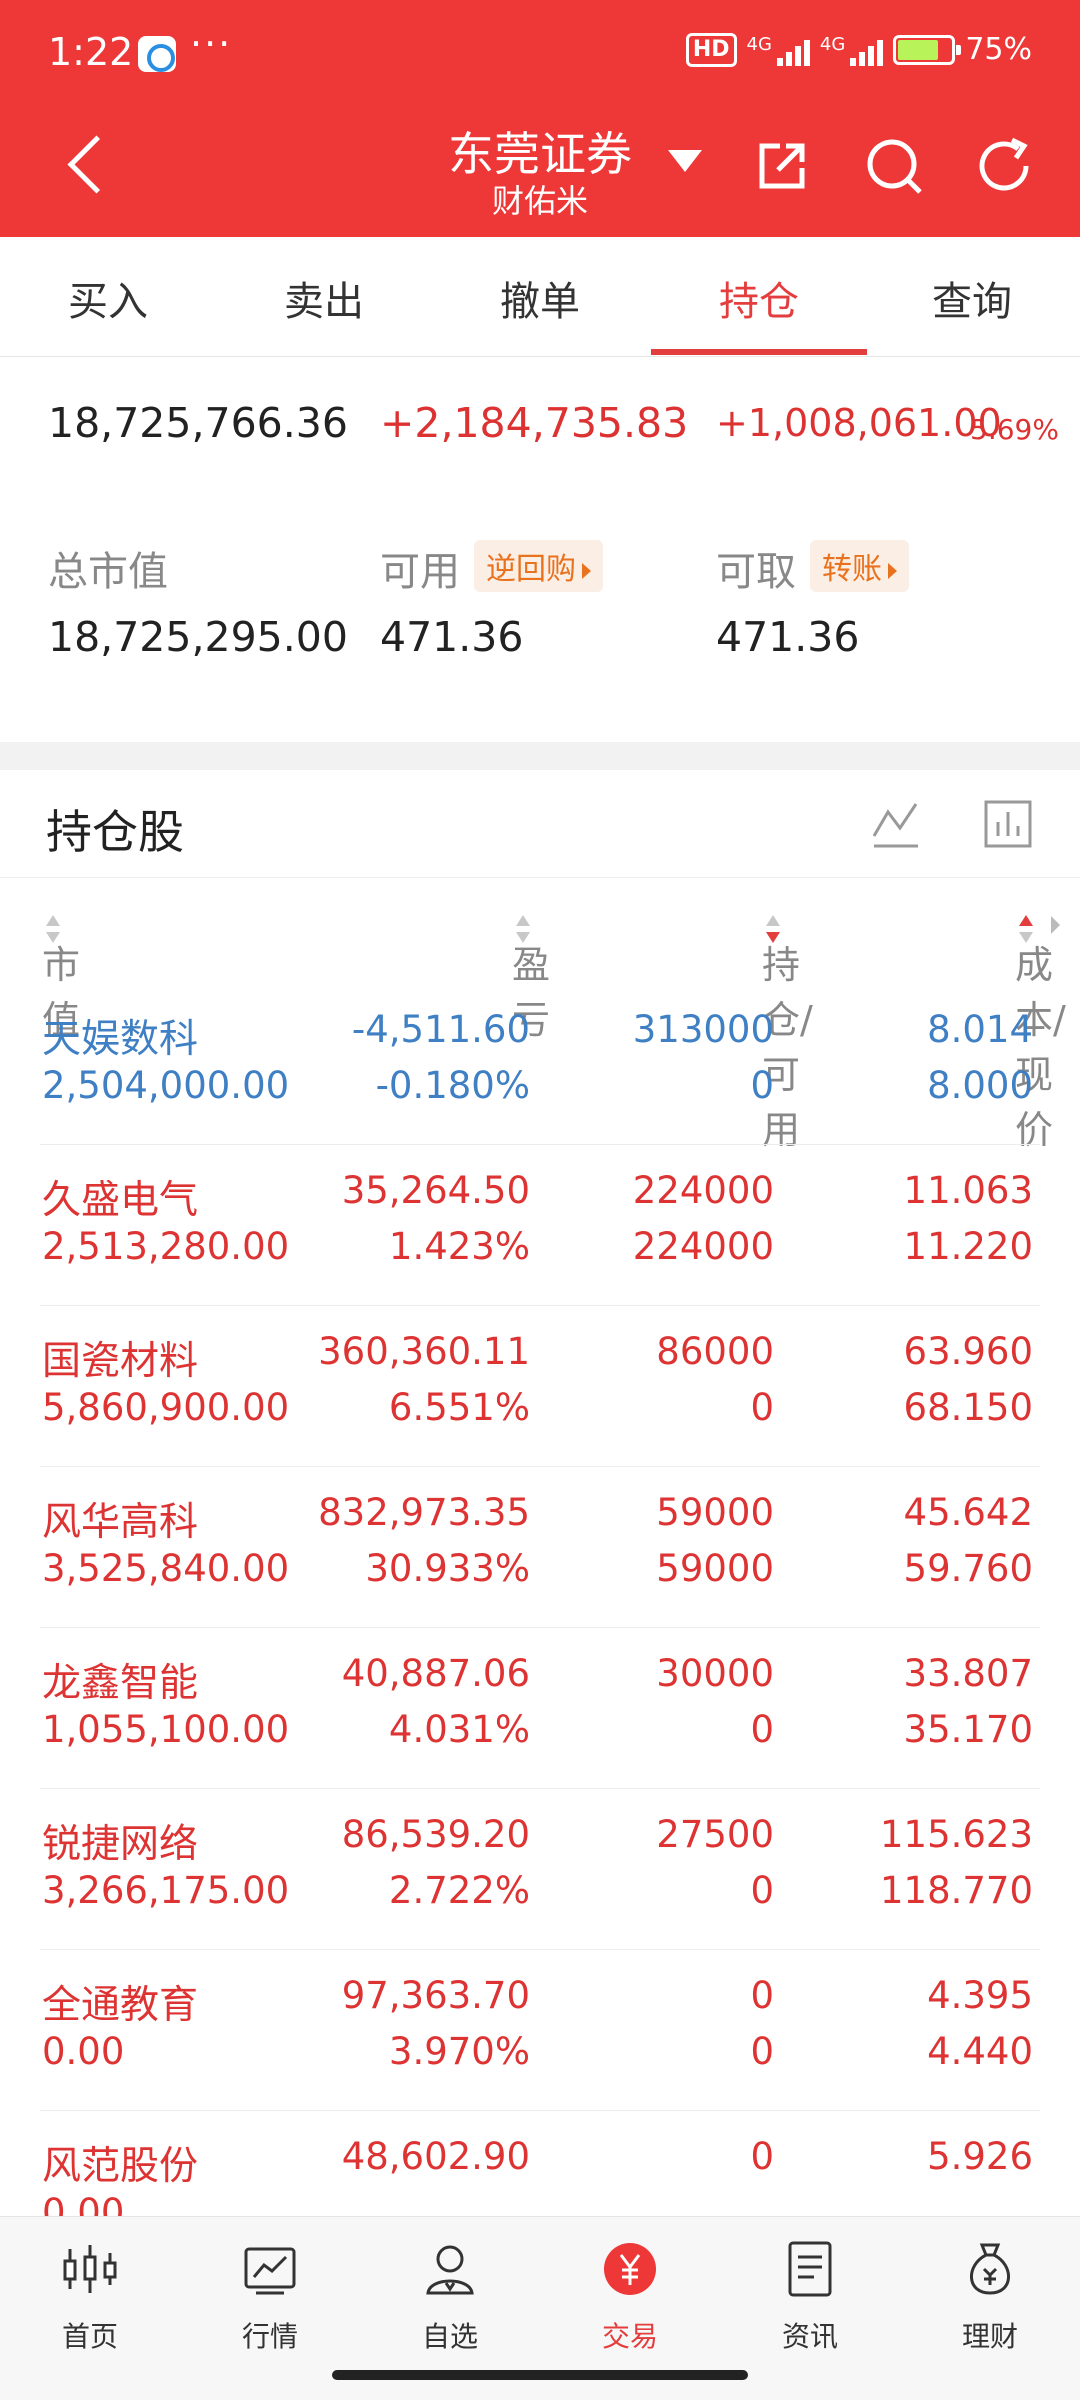  Describe the element at coordinates (586, 571) in the screenshot. I see `pill-arrow-icon` at that location.